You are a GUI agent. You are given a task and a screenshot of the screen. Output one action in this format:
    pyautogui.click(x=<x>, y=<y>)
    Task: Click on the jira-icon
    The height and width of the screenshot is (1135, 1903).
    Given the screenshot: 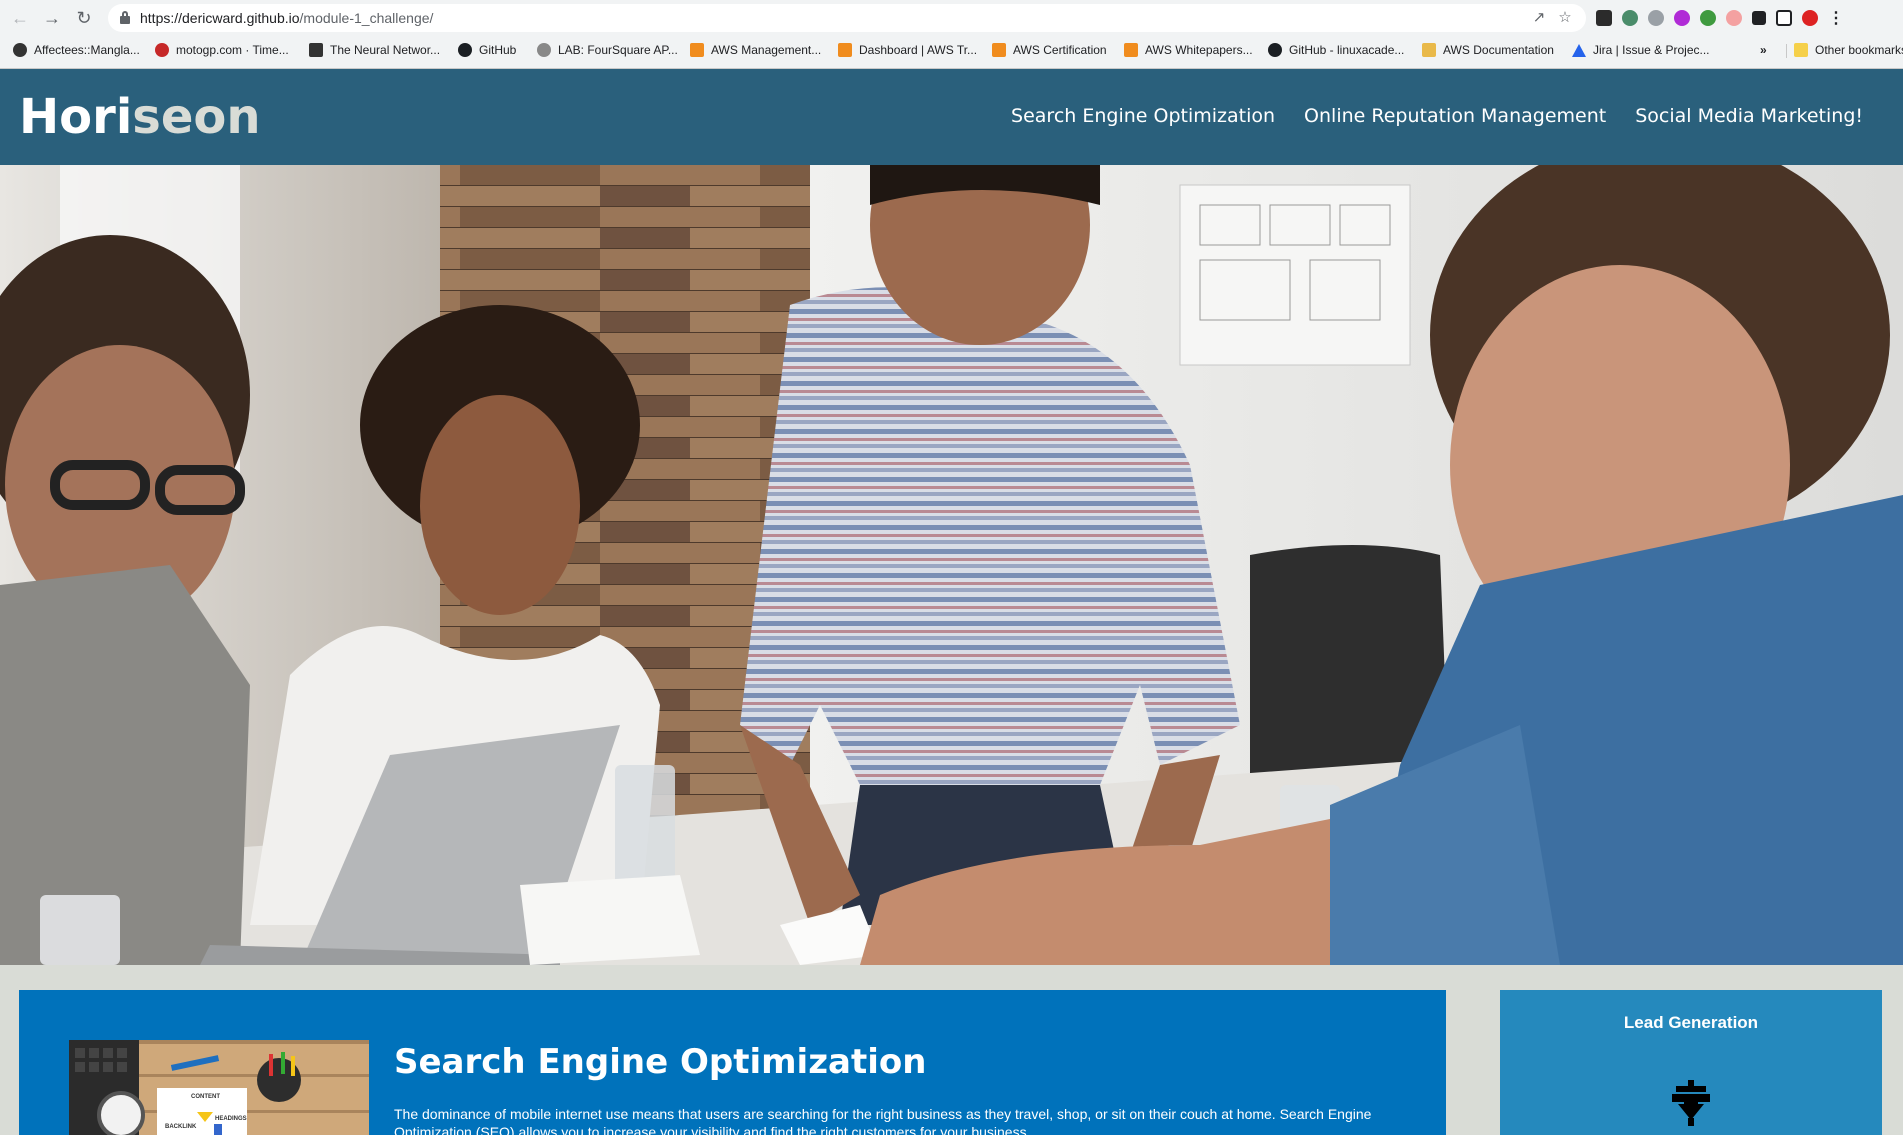 What is the action you would take?
    pyautogui.click(x=1579, y=50)
    